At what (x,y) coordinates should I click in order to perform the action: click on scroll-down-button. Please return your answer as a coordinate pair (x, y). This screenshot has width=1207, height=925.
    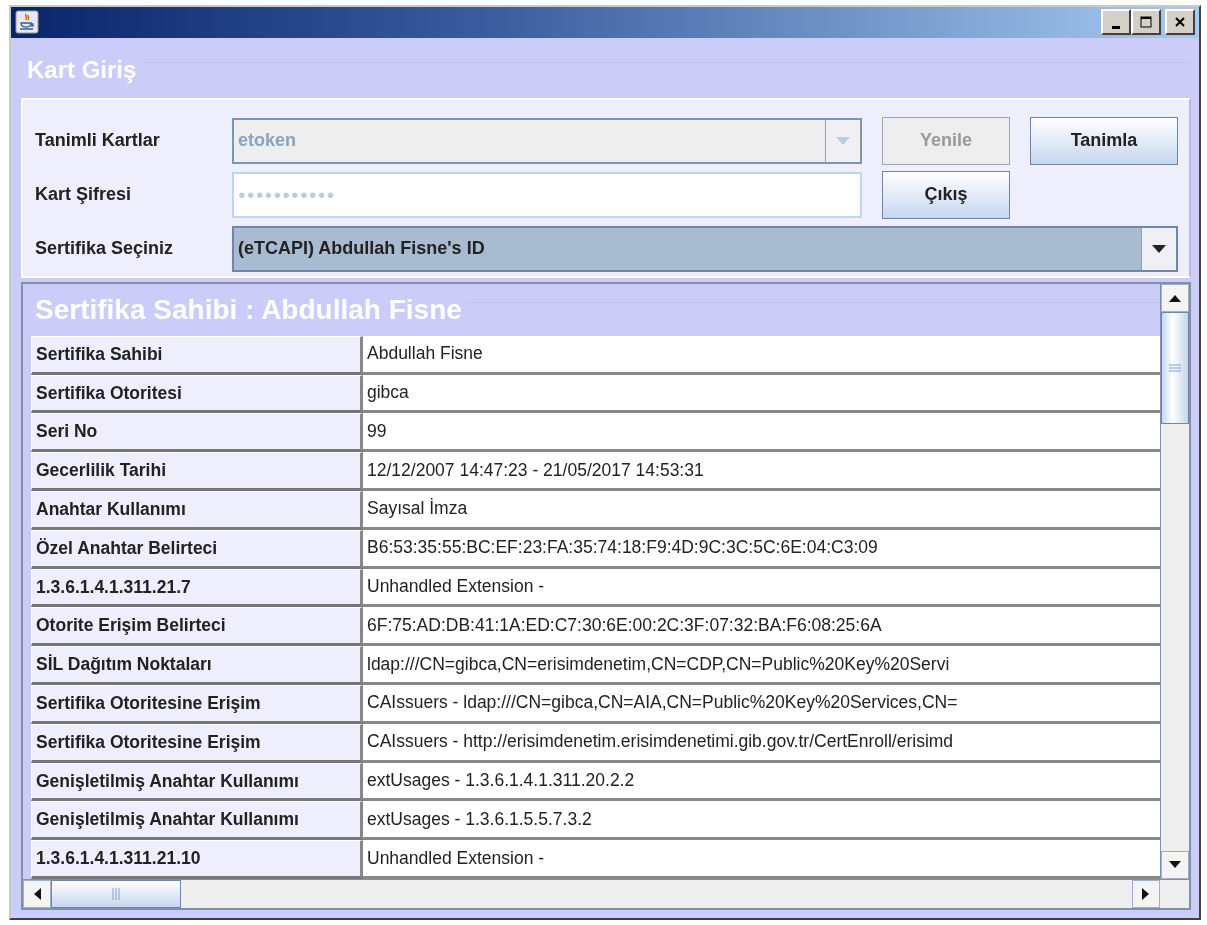
    Looking at the image, I should click on (1175, 865).